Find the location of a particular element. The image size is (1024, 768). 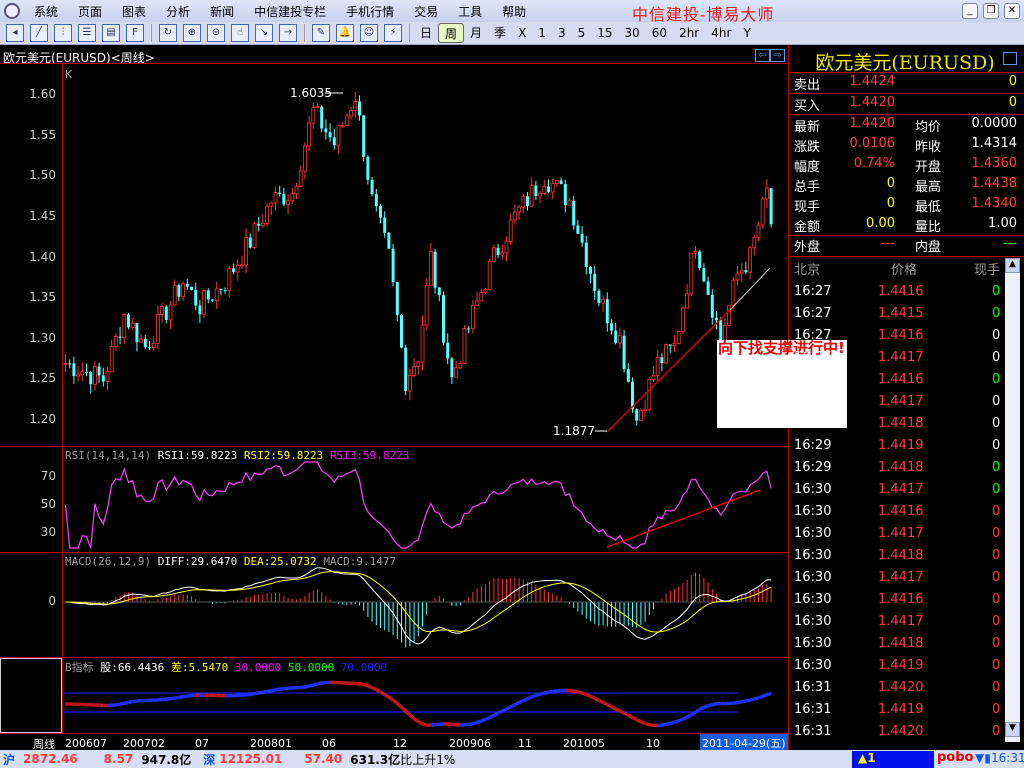

ratio-text: 比上升1% is located at coordinates (428, 759).